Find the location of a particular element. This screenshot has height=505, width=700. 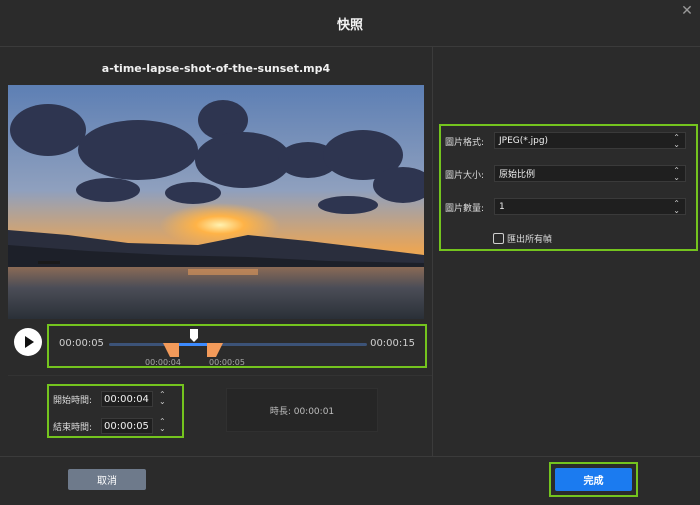

timeline-selected-range is located at coordinates (193, 344).